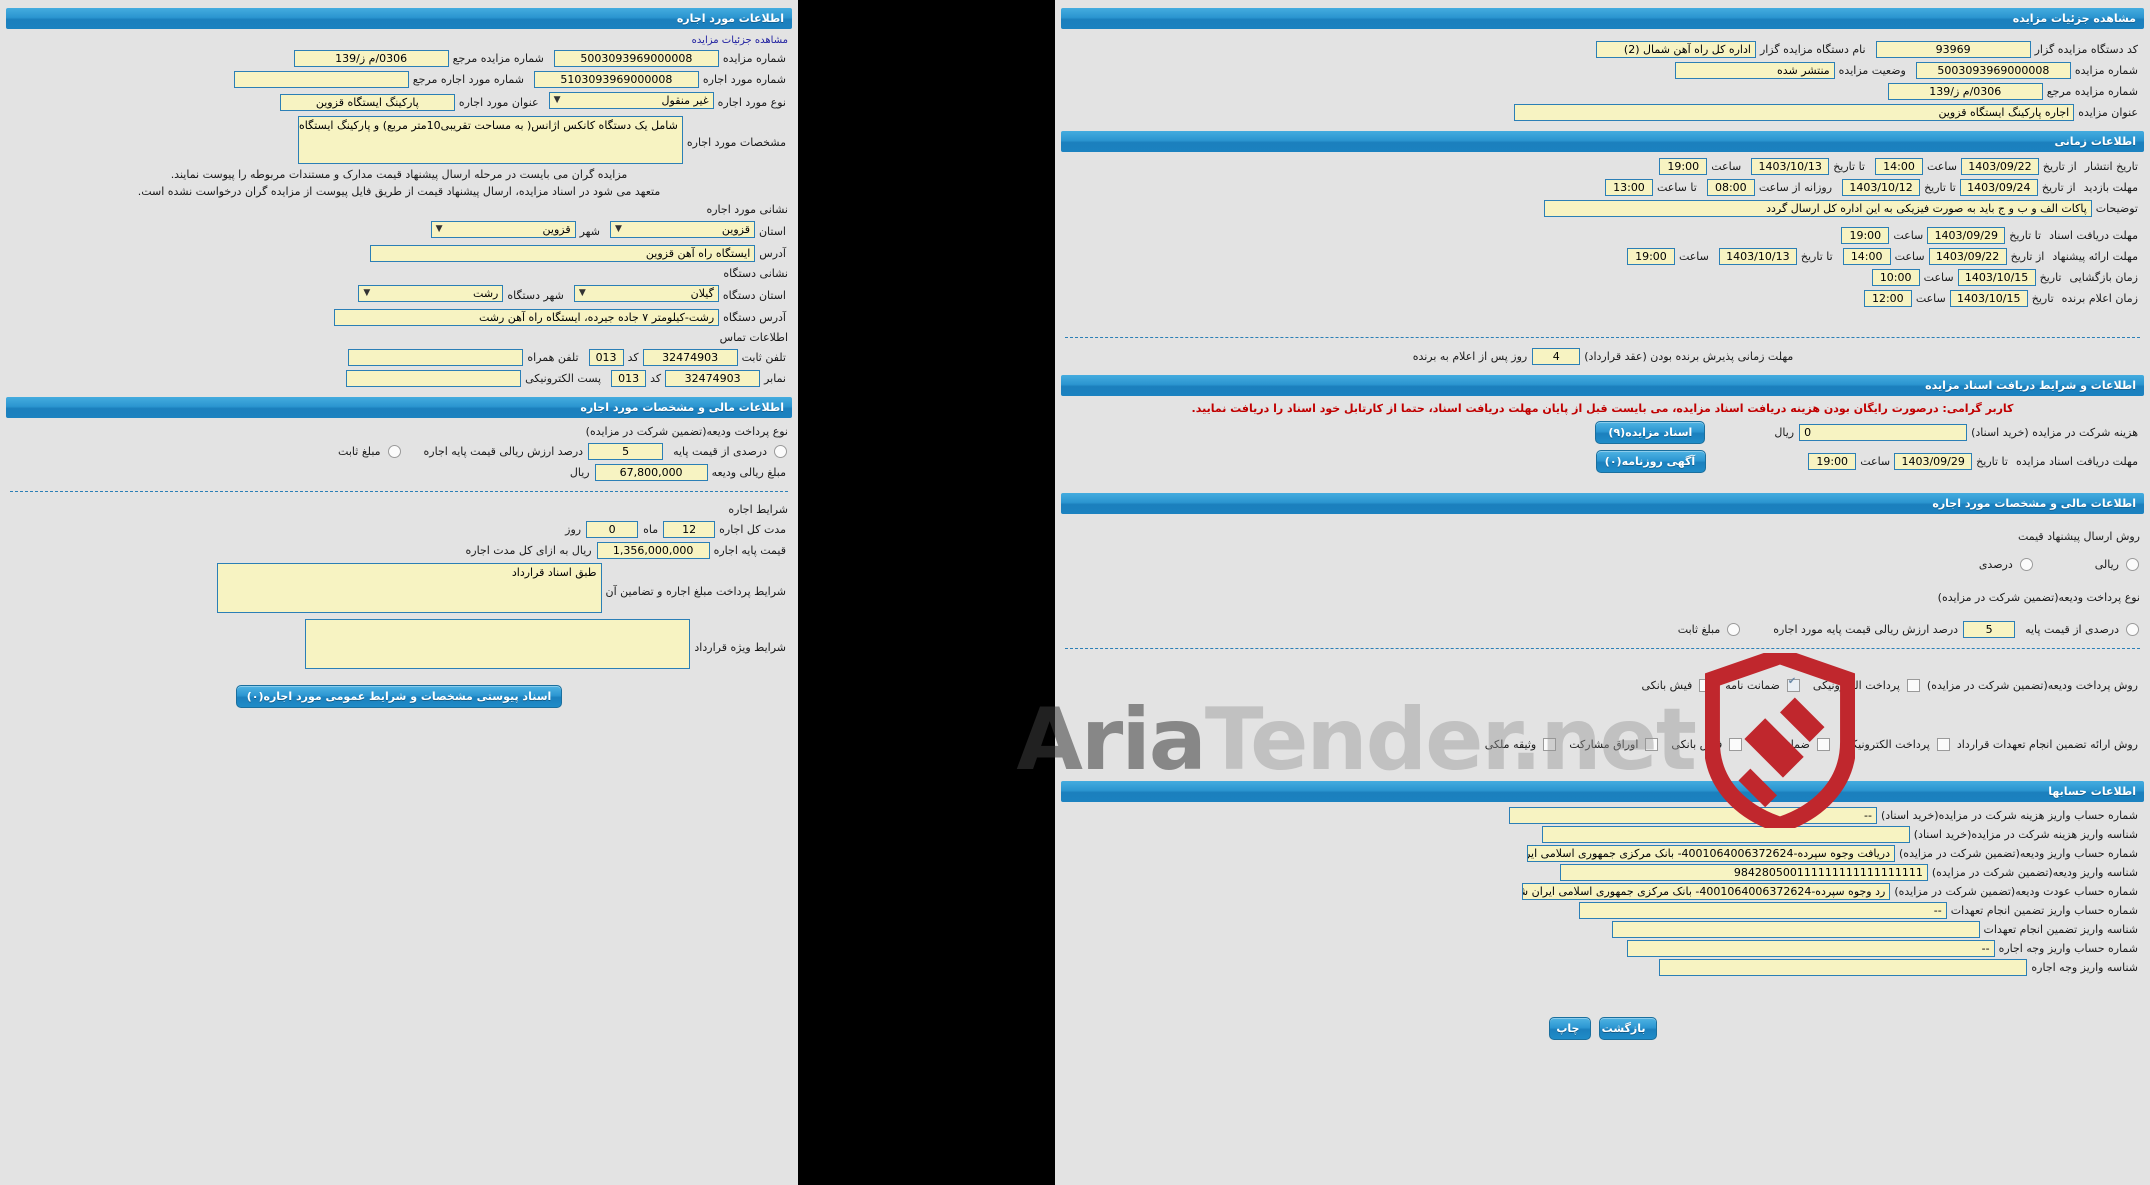  I want to click on checkbox-guarantee-property-deed, so click(1550, 744).